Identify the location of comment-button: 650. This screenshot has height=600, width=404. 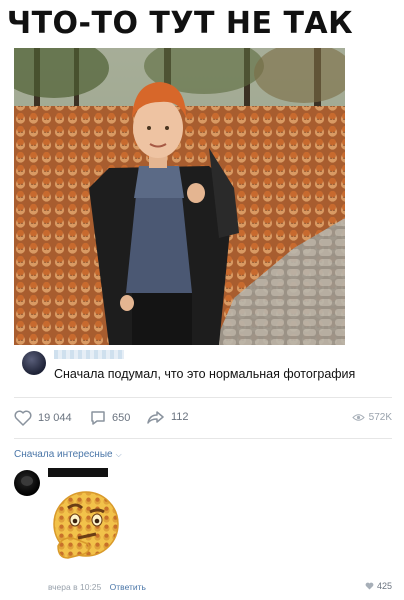
(110, 417).